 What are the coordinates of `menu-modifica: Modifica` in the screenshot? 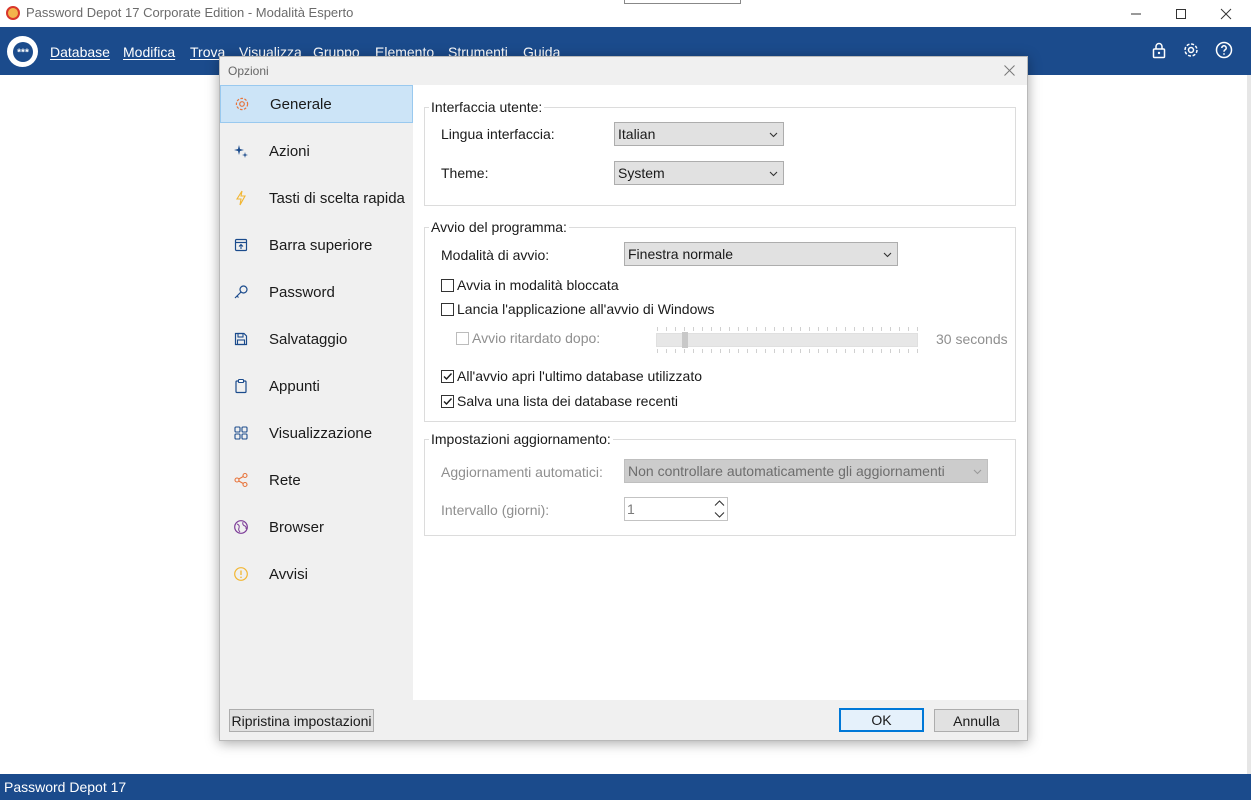 It's located at (149, 52).